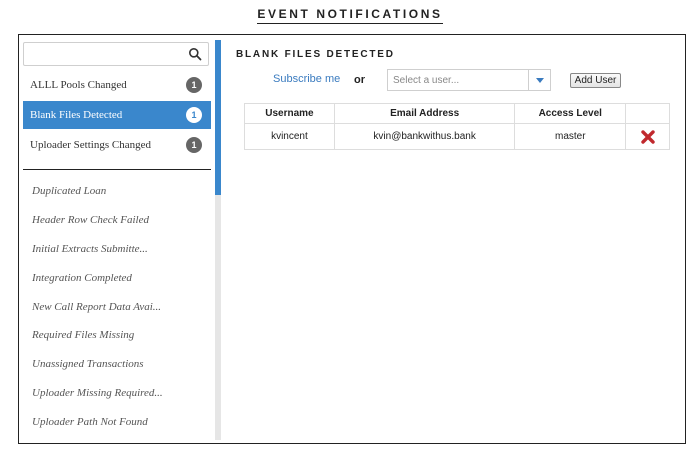  What do you see at coordinates (76, 115) in the screenshot?
I see `sidebar-item-label: Blank Files Detected` at bounding box center [76, 115].